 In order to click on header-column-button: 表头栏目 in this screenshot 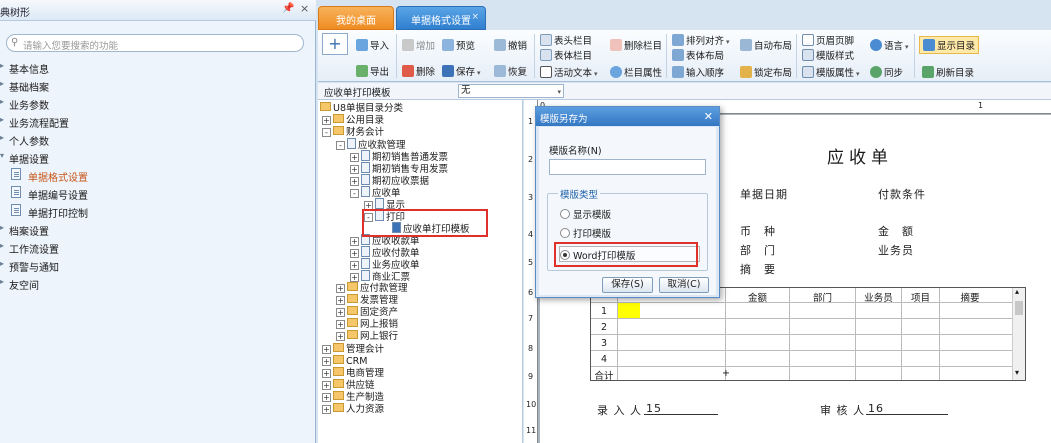, I will do `click(566, 41)`.